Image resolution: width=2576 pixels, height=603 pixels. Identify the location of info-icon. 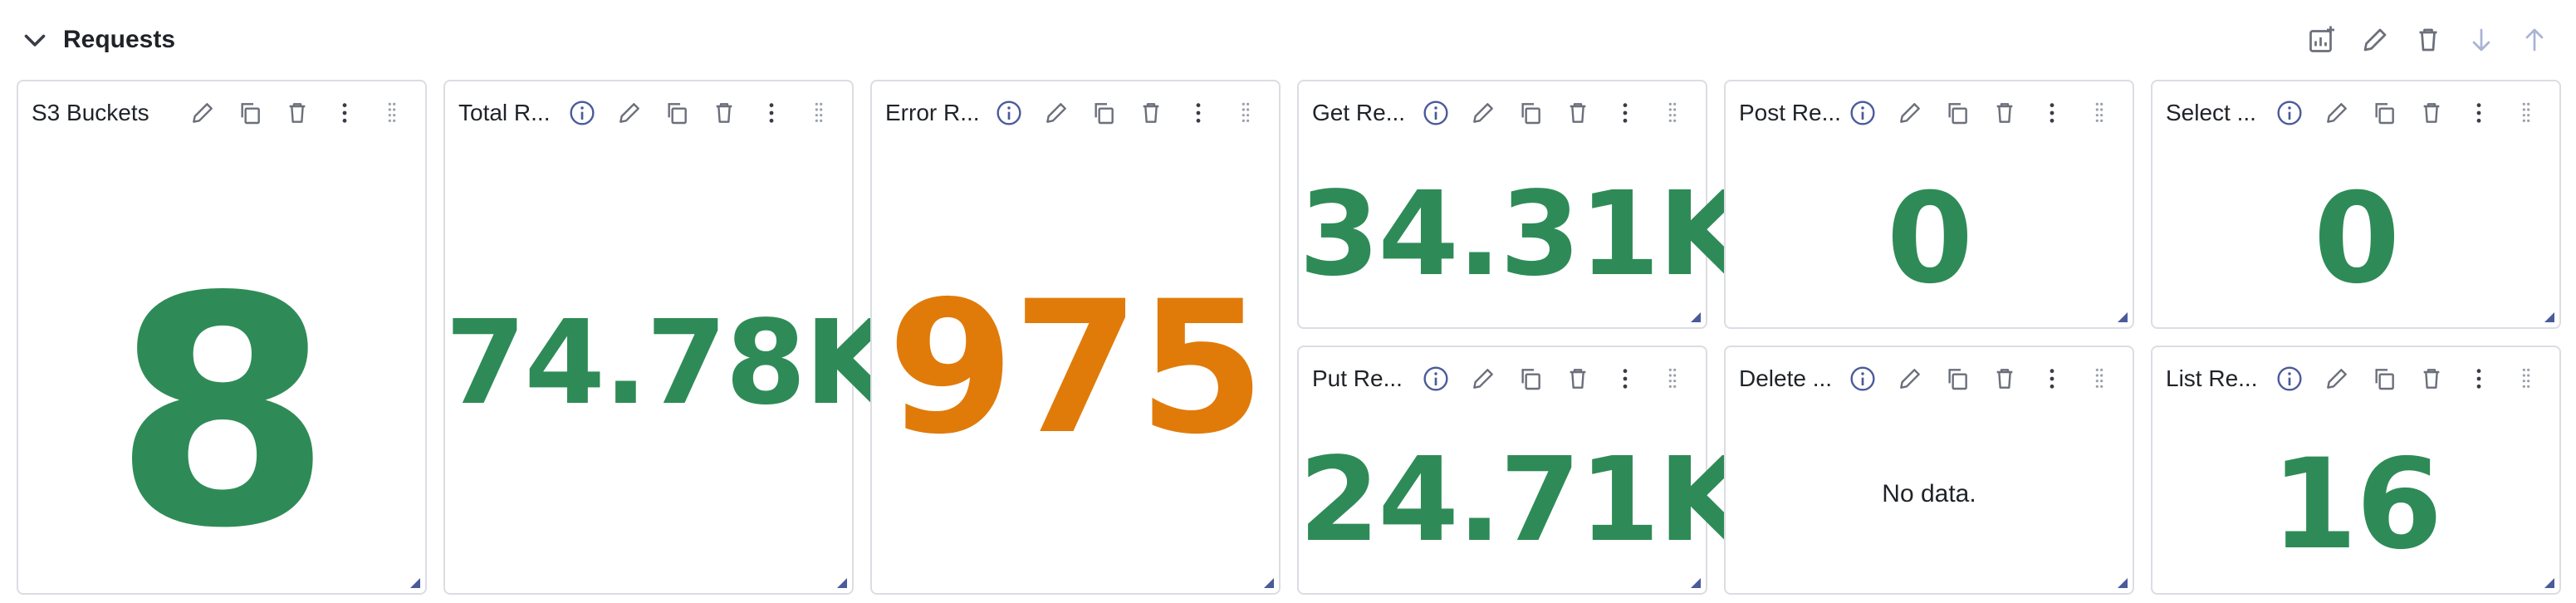
(1862, 379).